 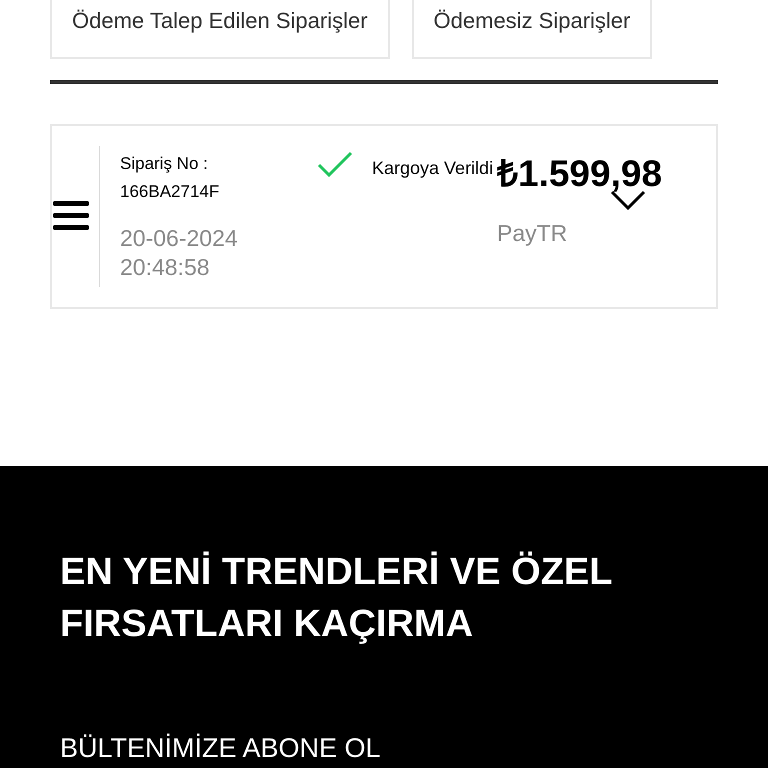 I want to click on order-number: 166BA2714F, so click(x=170, y=191).